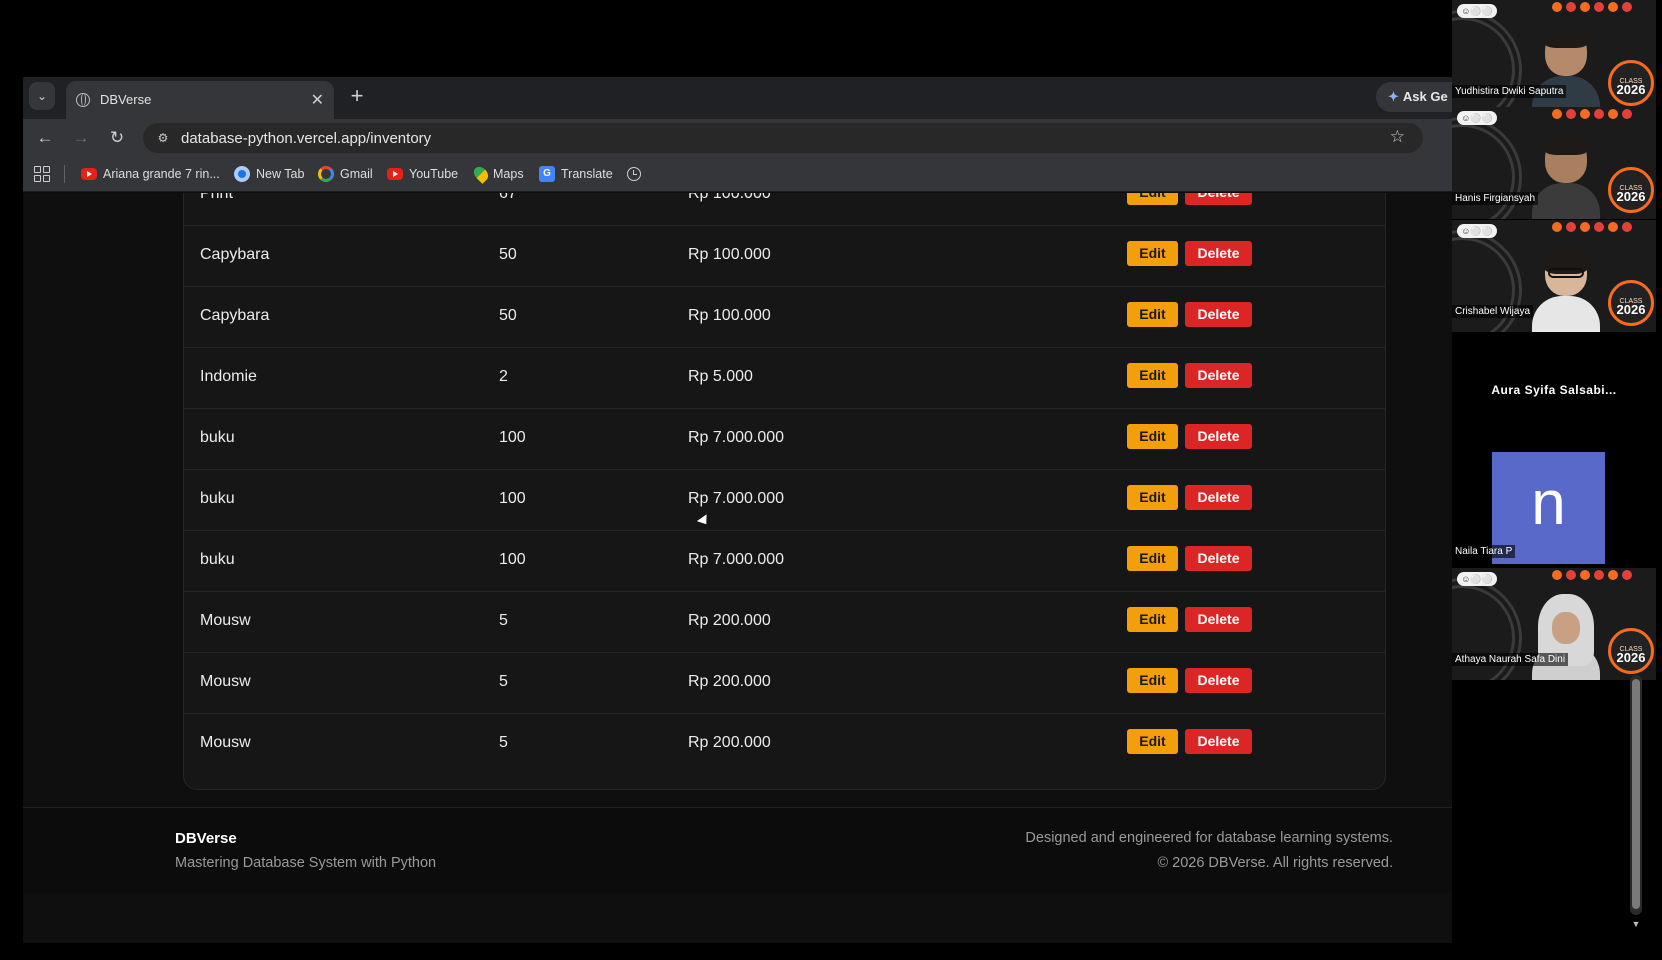  What do you see at coordinates (42, 174) in the screenshot?
I see `apps-grid-icon` at bounding box center [42, 174].